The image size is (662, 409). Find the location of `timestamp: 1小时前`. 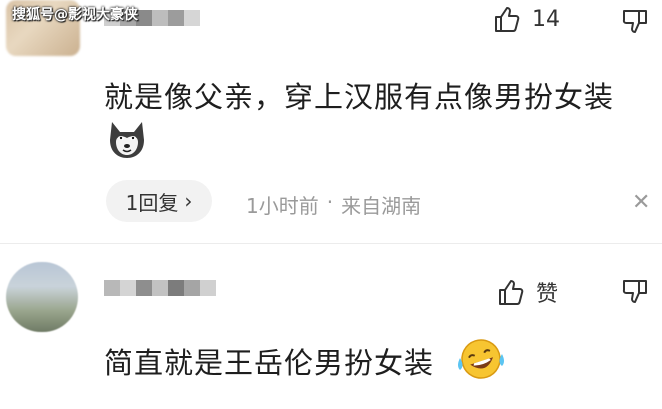

timestamp: 1小时前 is located at coordinates (282, 206).